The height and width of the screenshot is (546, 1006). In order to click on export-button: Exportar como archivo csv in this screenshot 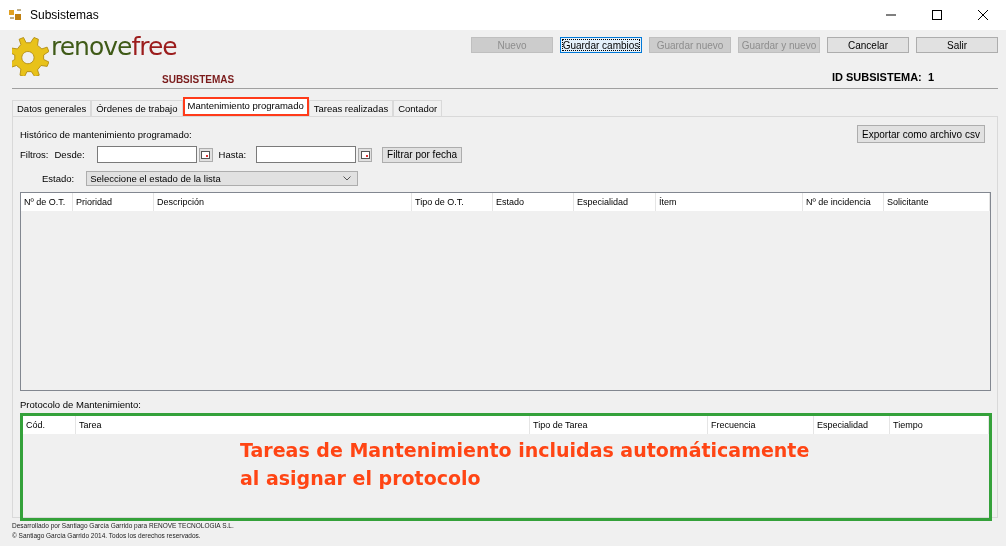, I will do `click(921, 134)`.